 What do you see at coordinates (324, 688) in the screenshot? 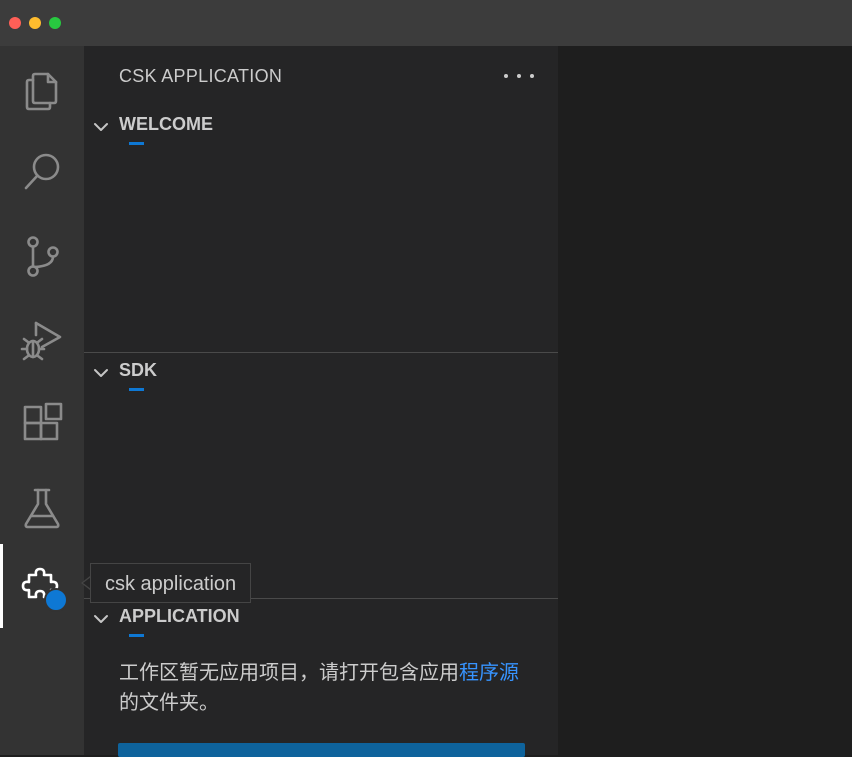
I see `application-empty-message: 工作区暂无应用项目，请打开包含应用程序源的文件夹。` at bounding box center [324, 688].